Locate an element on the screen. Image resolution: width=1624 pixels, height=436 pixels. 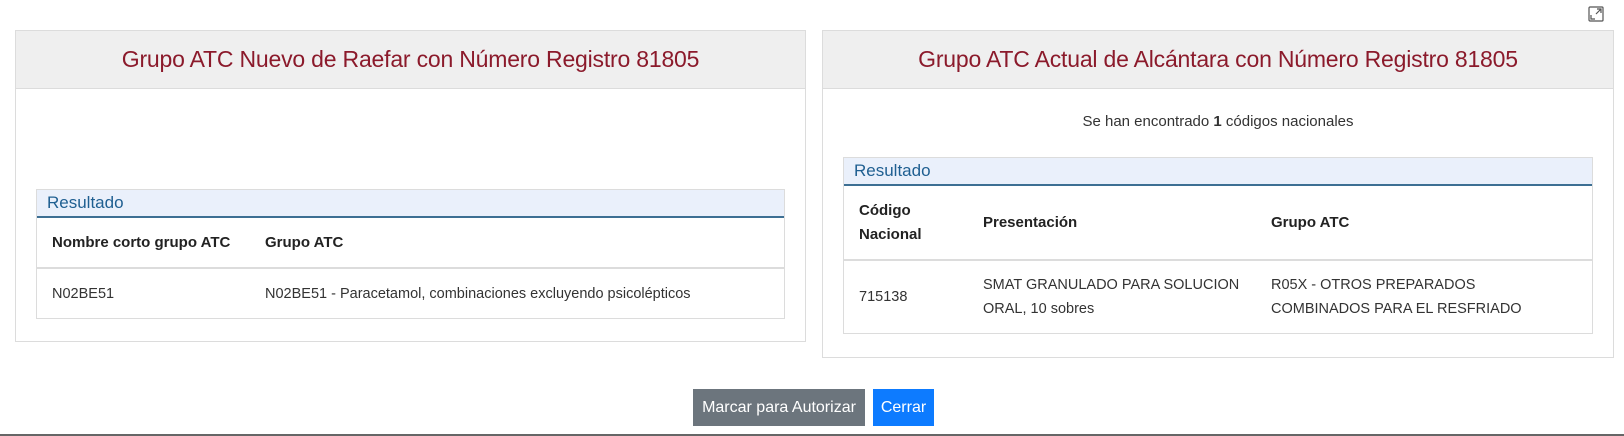
column-header-national-code: Código Nacional is located at coordinates (906, 223).